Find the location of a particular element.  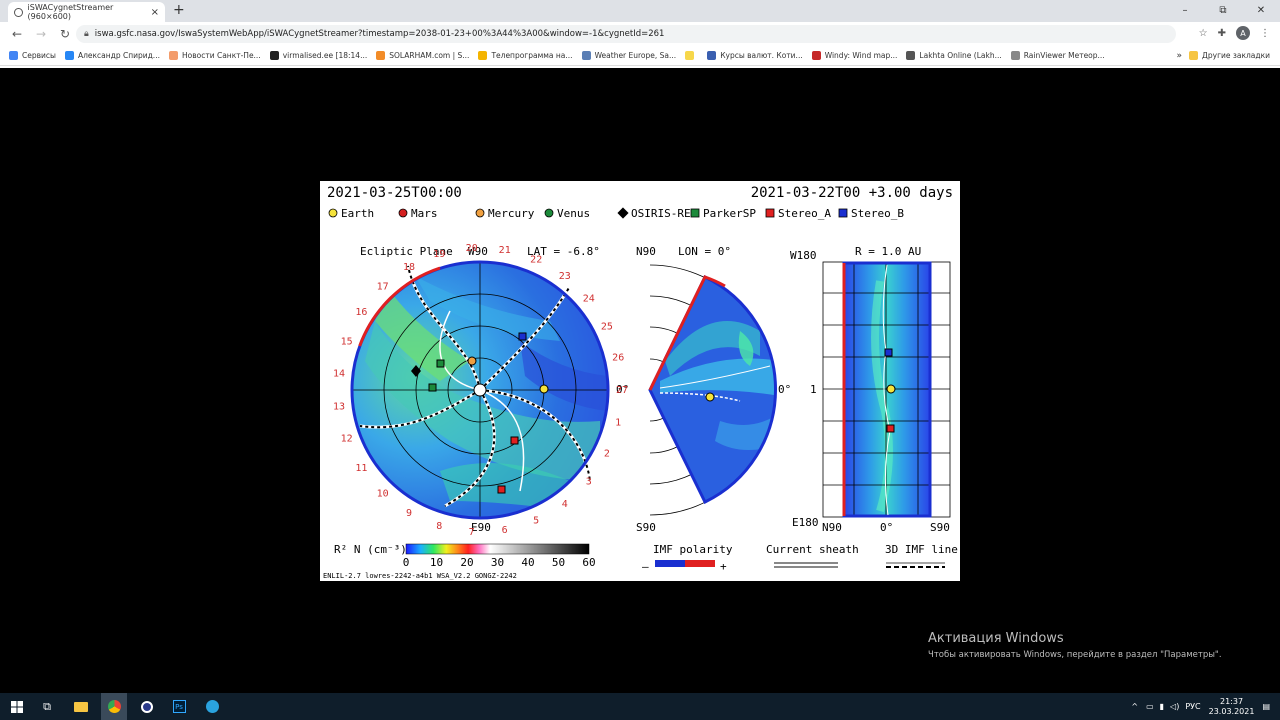

parkersp-marker is located at coordinates (432, 387).